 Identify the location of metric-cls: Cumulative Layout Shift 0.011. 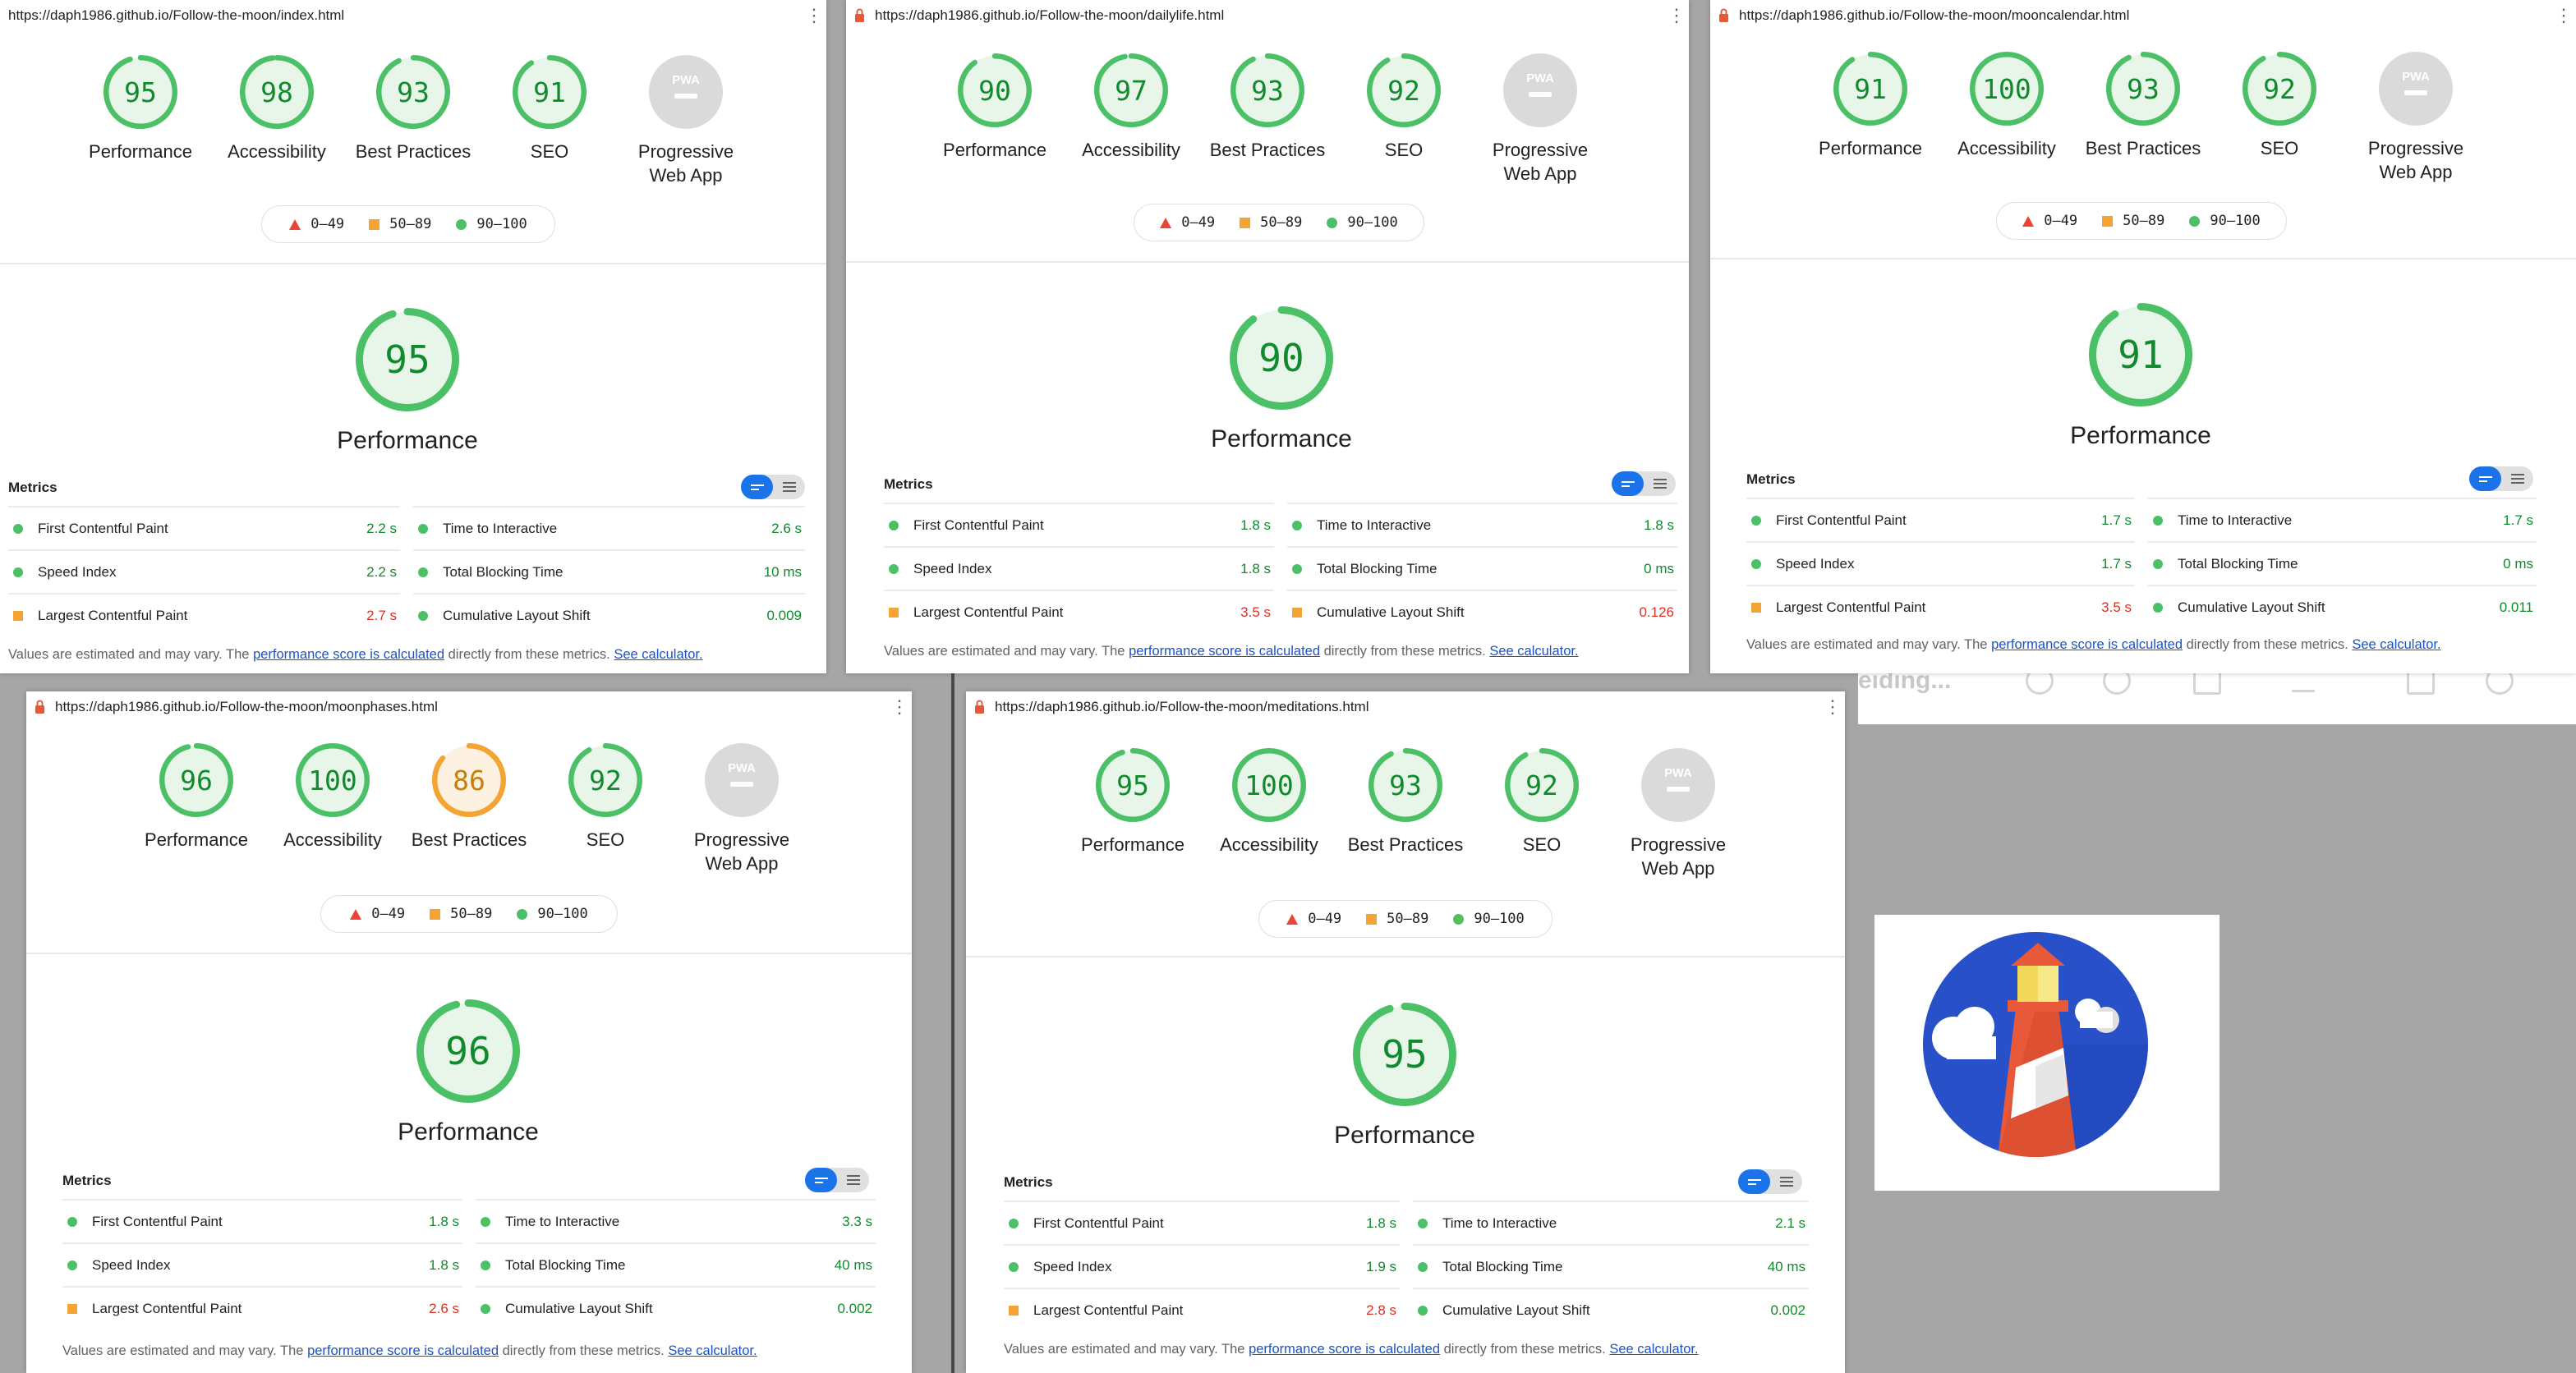
(2342, 606).